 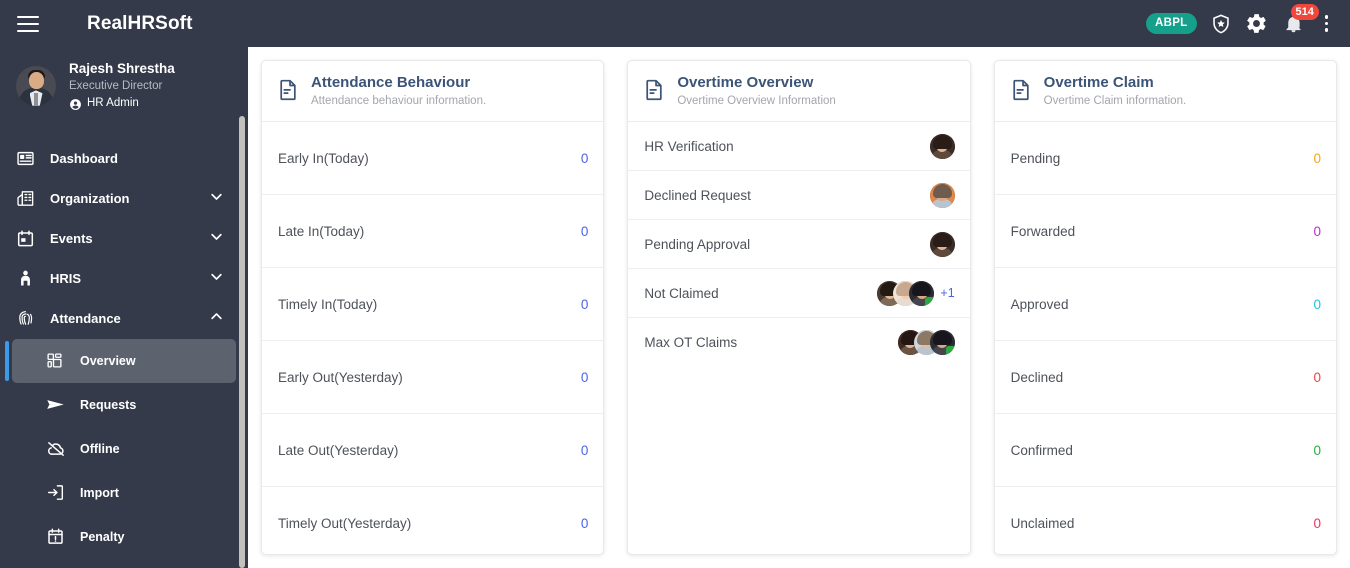 I want to click on row-label: Confirmed, so click(x=1041, y=450).